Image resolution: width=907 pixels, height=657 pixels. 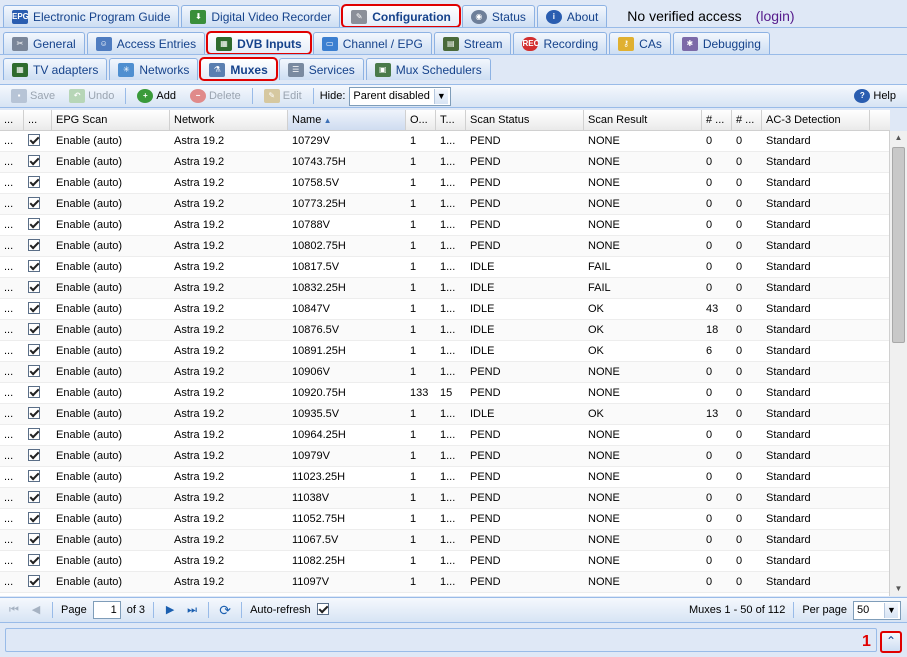 I want to click on tab-about: i About, so click(x=572, y=16).